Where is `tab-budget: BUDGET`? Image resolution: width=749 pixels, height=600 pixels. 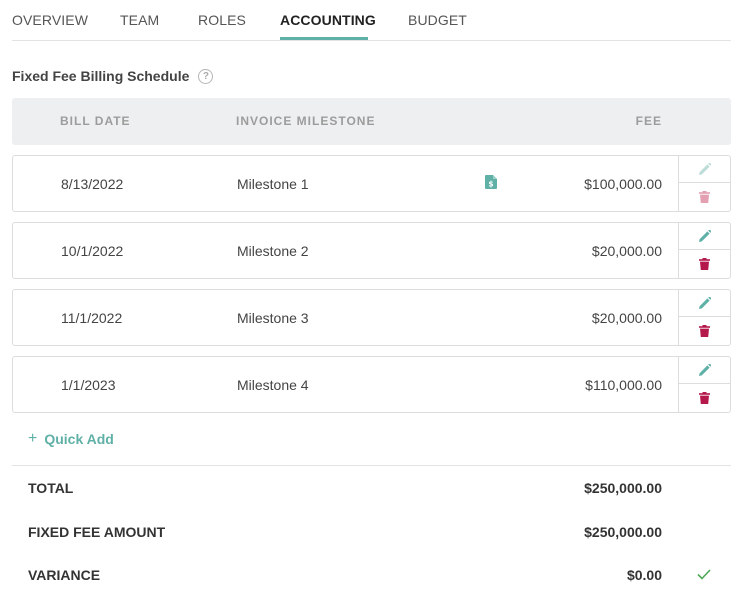
tab-budget: BUDGET is located at coordinates (437, 20).